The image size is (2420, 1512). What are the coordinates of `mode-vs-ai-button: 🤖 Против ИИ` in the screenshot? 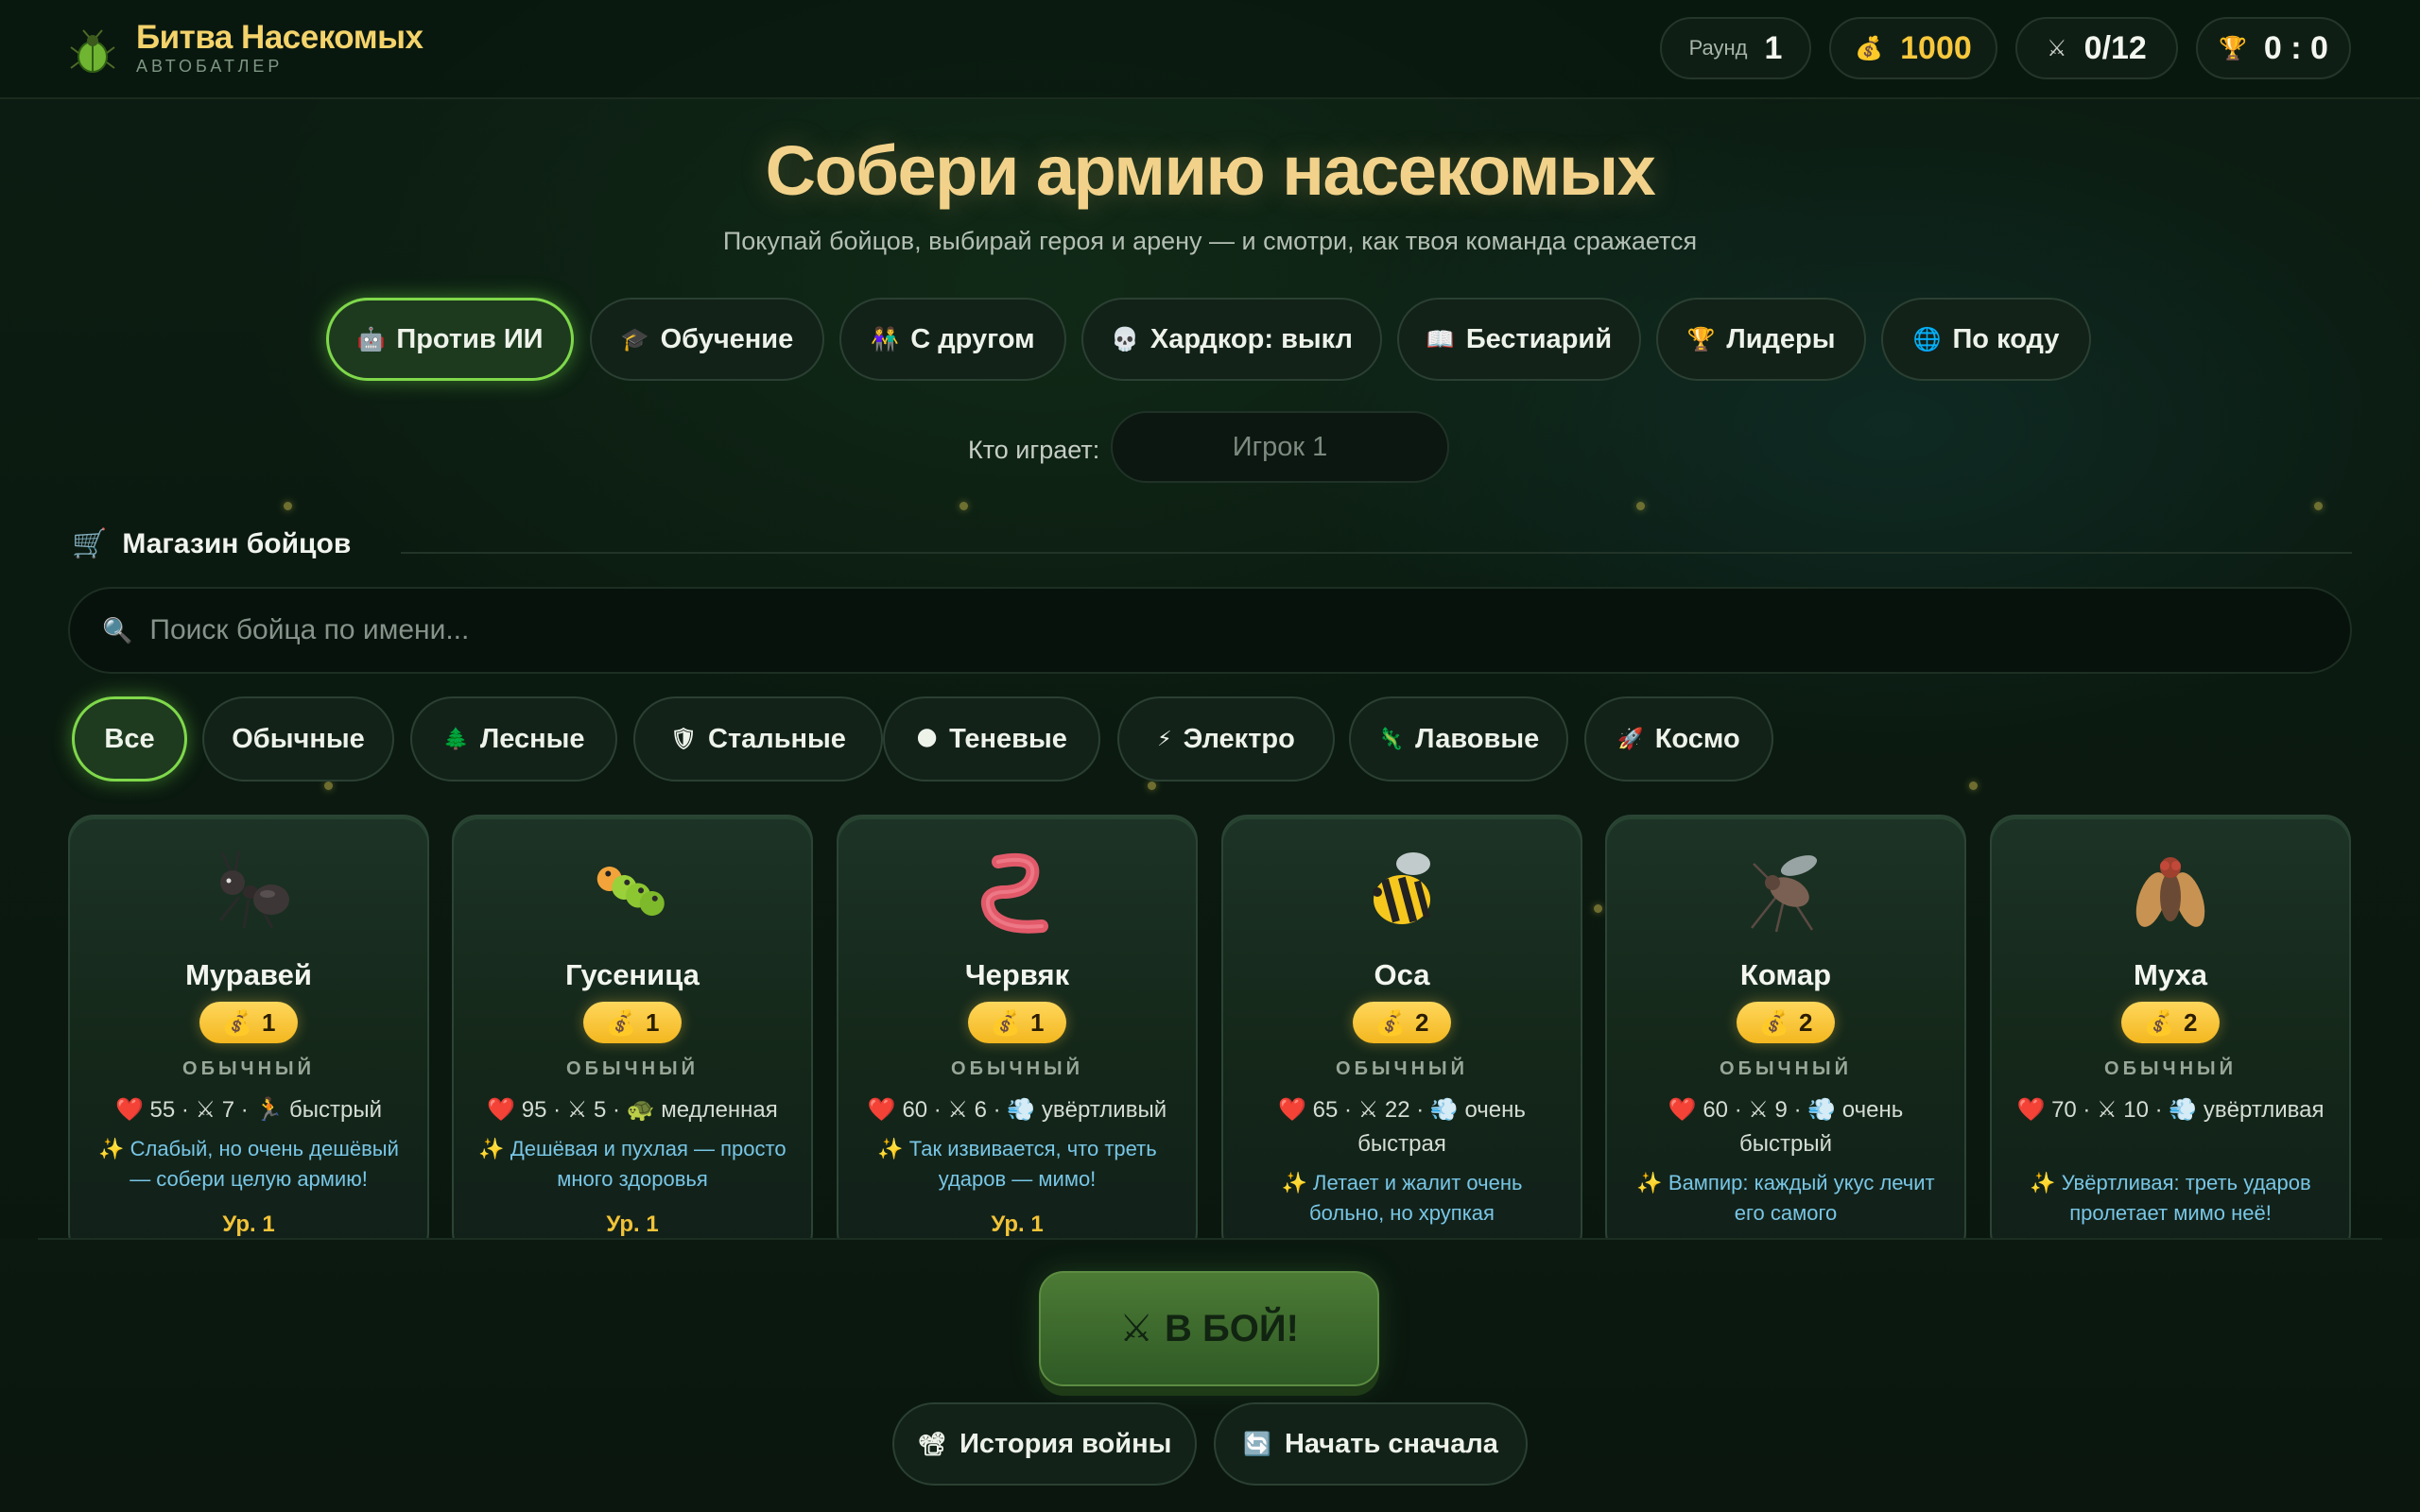 It's located at (450, 339).